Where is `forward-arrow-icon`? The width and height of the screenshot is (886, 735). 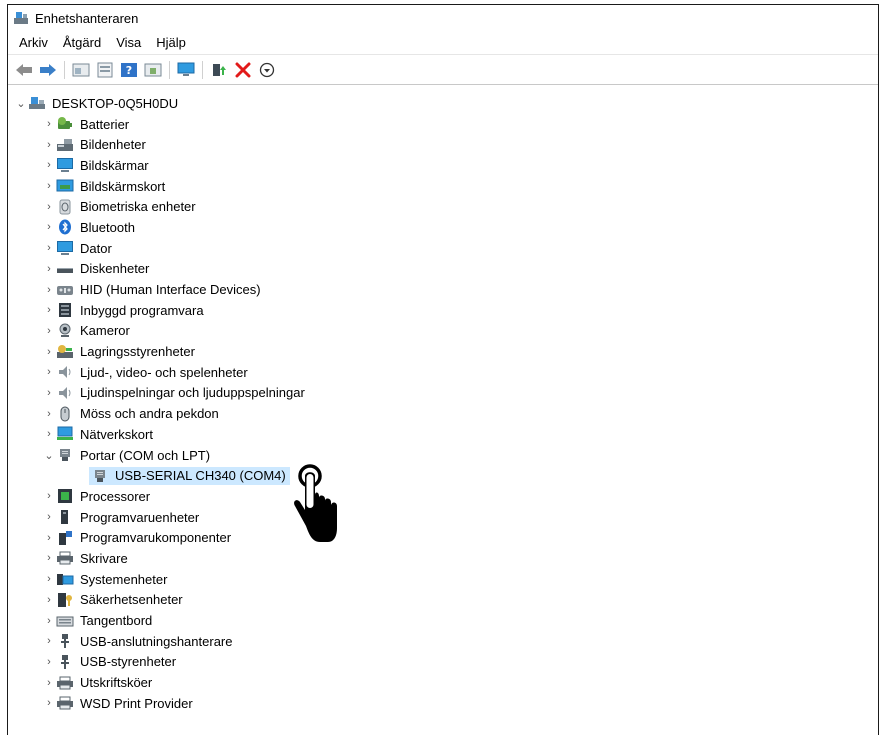
forward-arrow-icon is located at coordinates (48, 70).